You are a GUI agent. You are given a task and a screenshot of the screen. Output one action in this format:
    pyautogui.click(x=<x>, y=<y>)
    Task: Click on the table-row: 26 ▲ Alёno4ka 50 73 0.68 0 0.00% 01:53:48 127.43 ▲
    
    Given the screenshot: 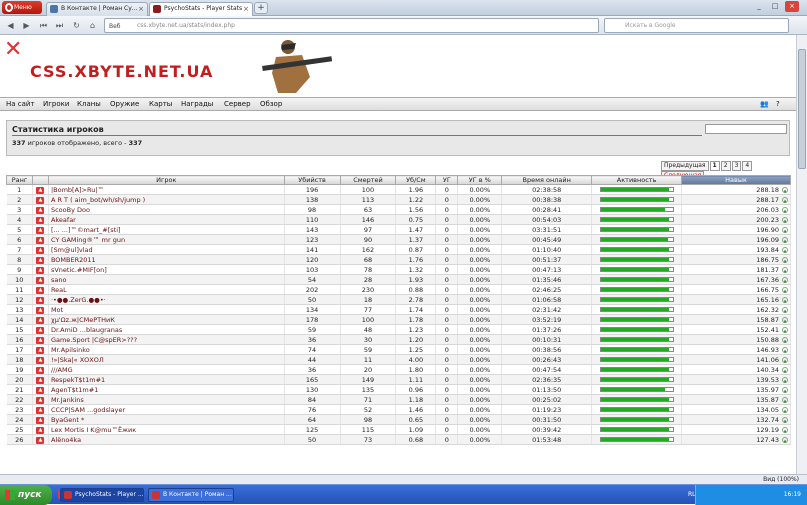 What is the action you would take?
    pyautogui.click(x=398, y=439)
    